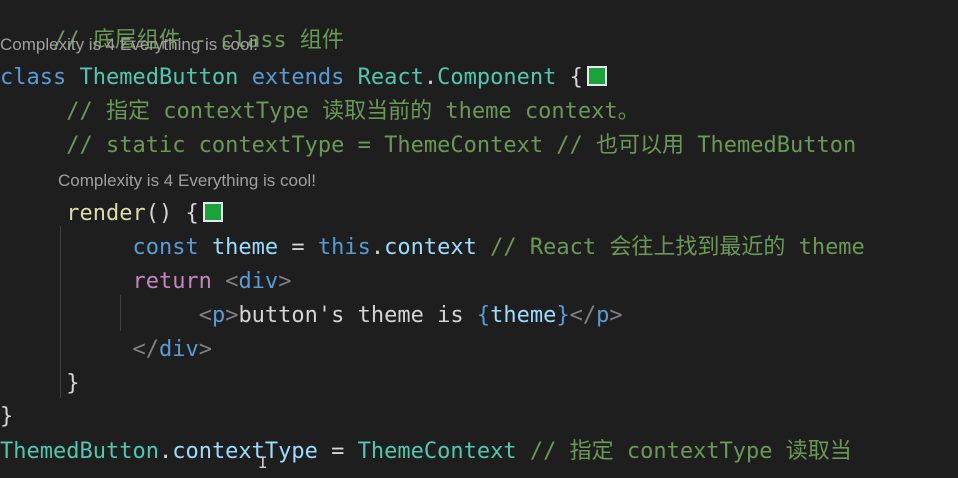  I want to click on comment: // 指定 contextType 读取当, so click(690, 451).